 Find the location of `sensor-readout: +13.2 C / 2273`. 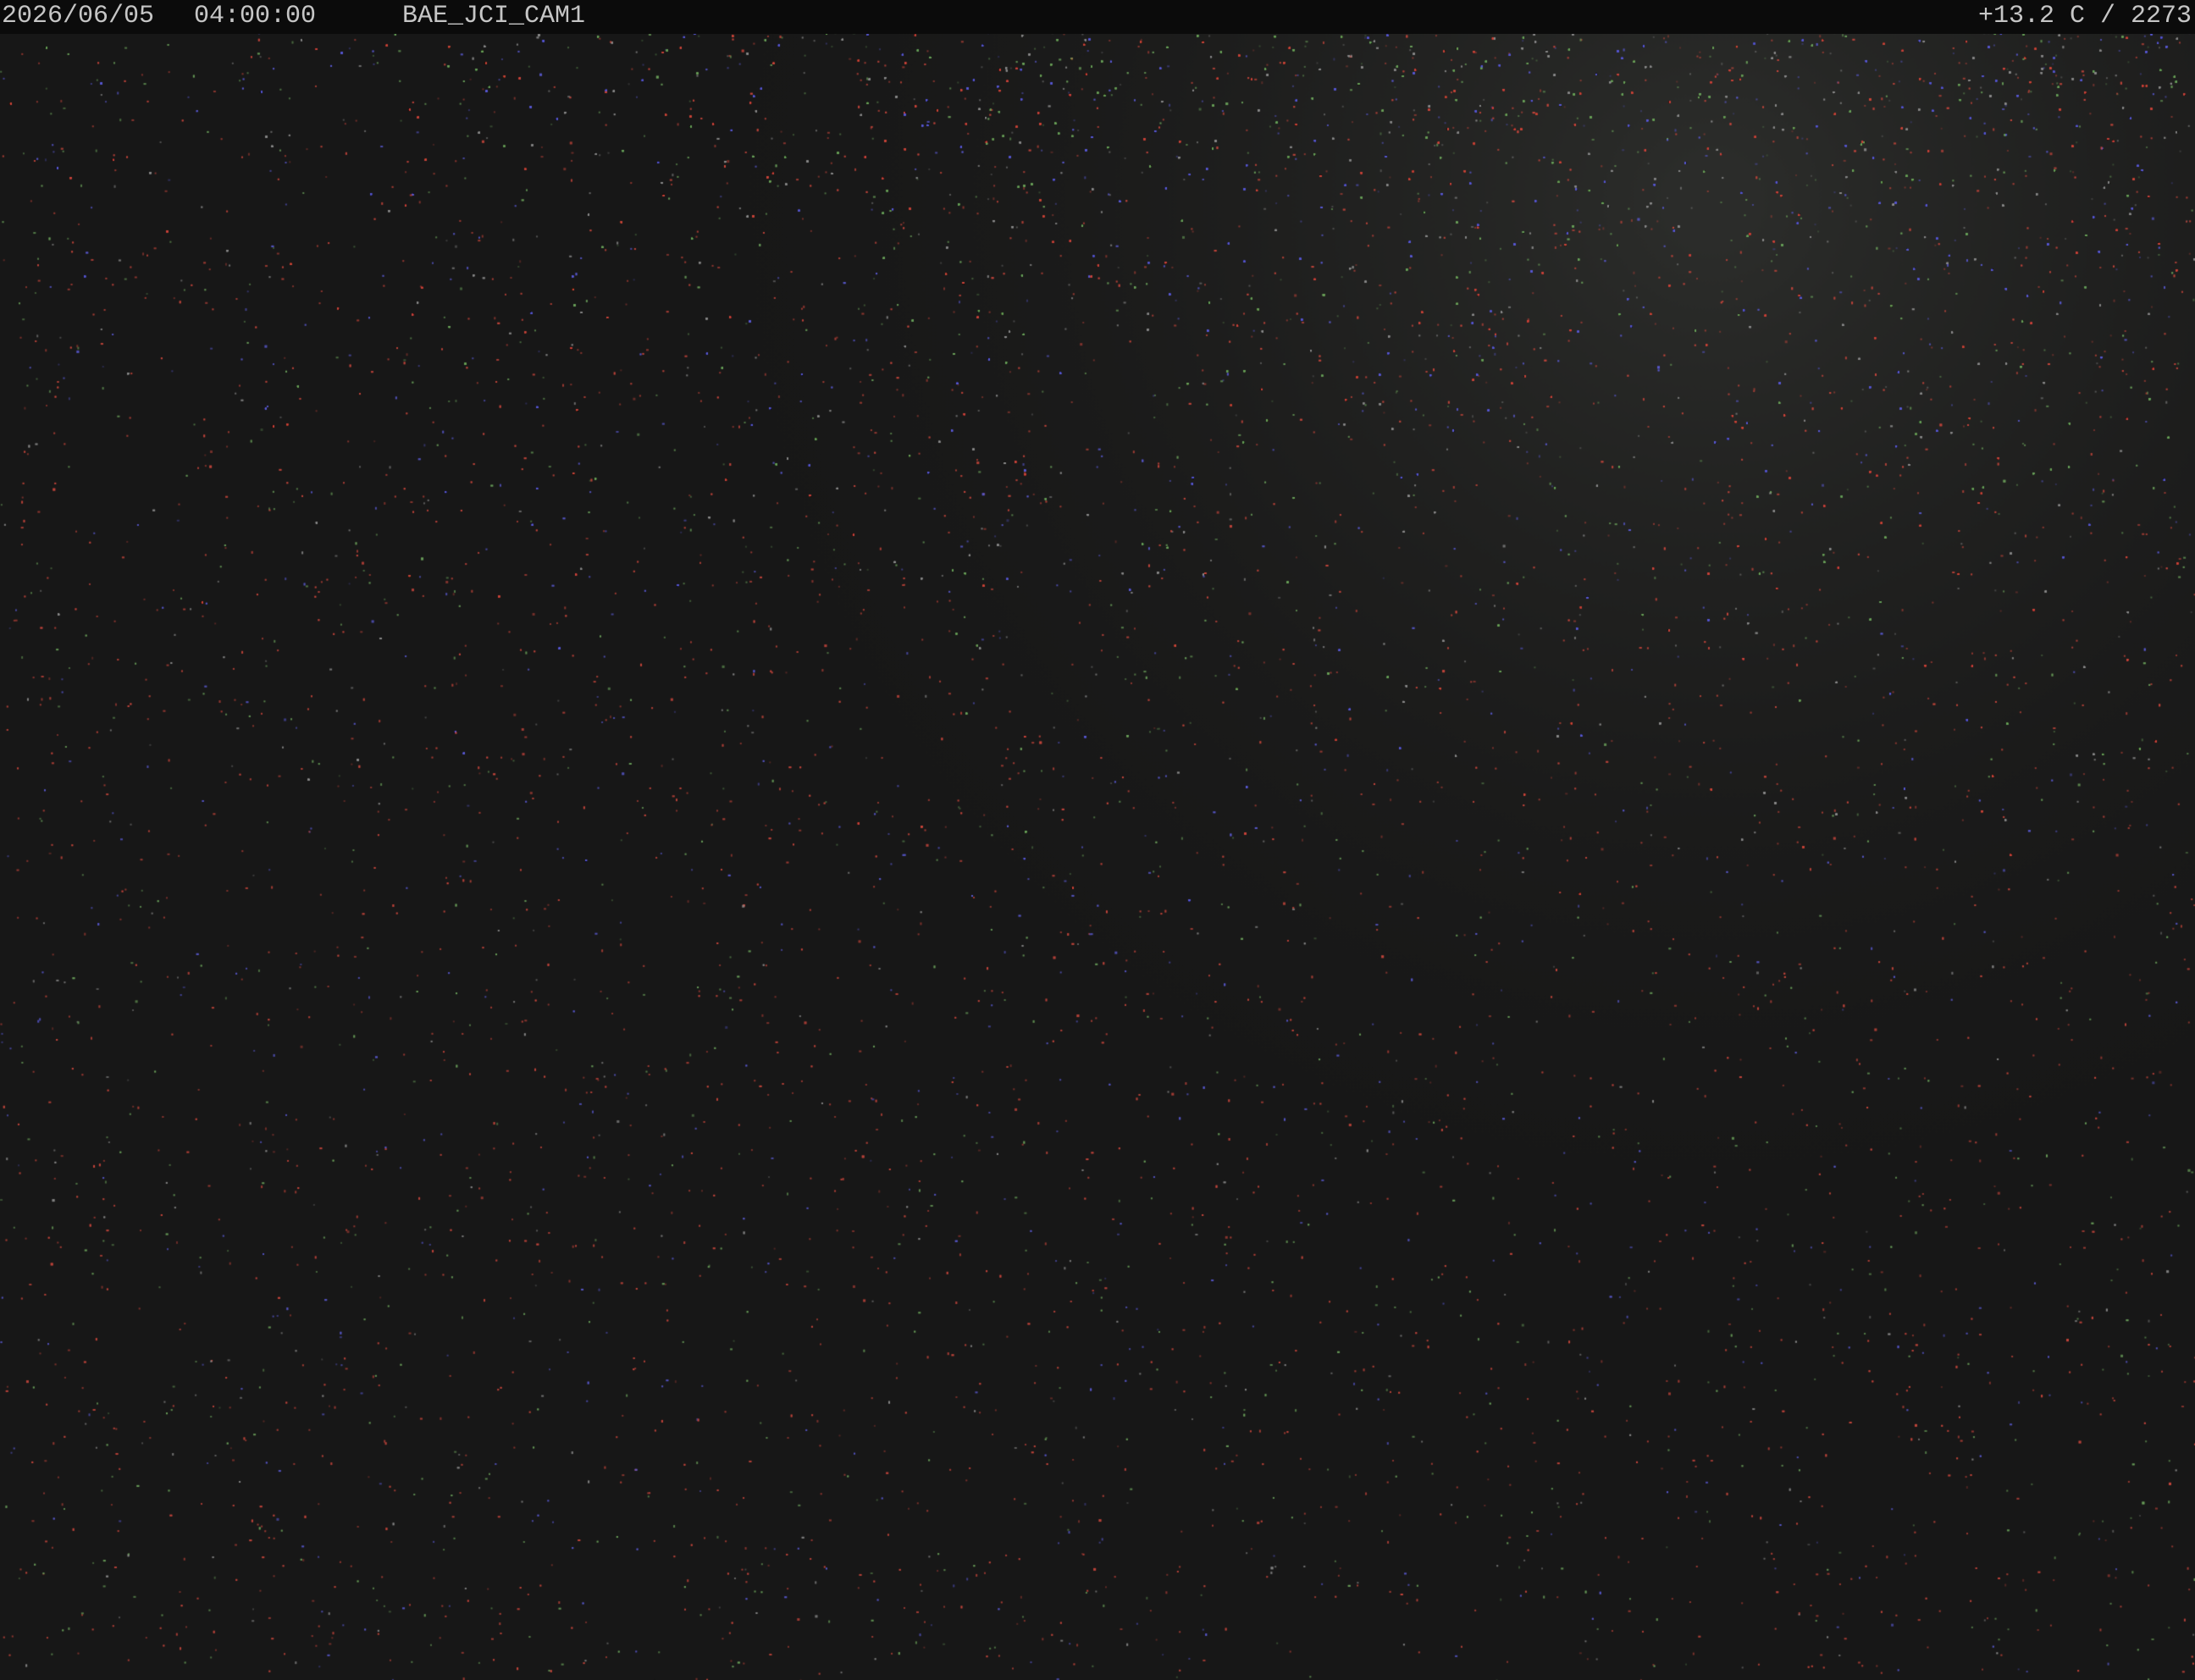

sensor-readout: +13.2 C / 2273 is located at coordinates (2084, 16).